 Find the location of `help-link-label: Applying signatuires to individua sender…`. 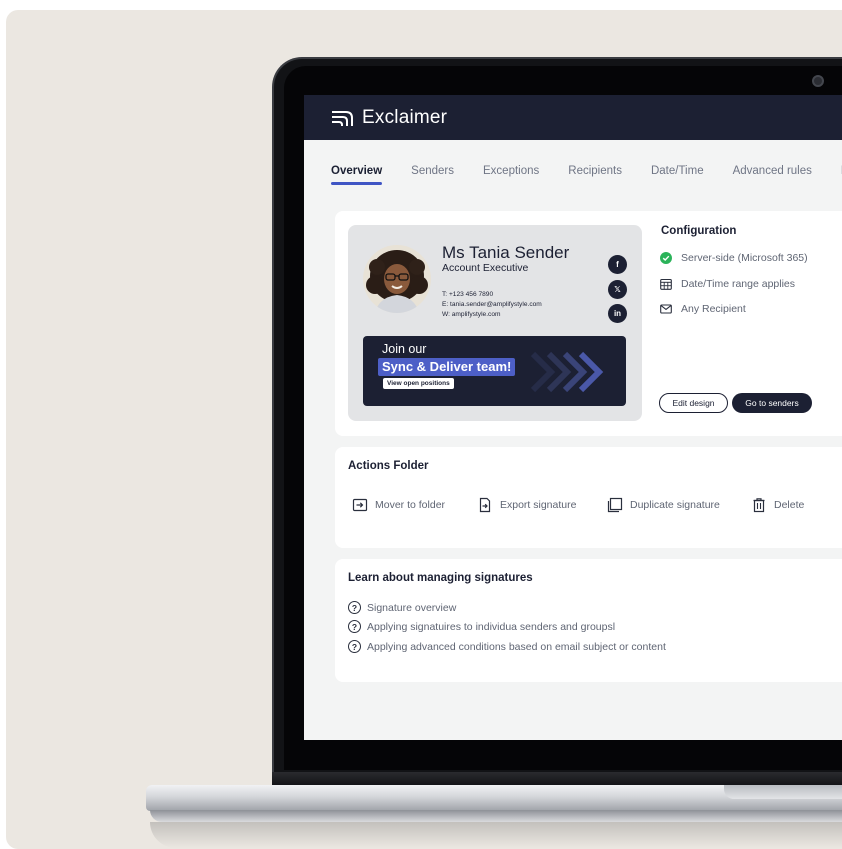

help-link-label: Applying signatuires to individua sender… is located at coordinates (491, 626).